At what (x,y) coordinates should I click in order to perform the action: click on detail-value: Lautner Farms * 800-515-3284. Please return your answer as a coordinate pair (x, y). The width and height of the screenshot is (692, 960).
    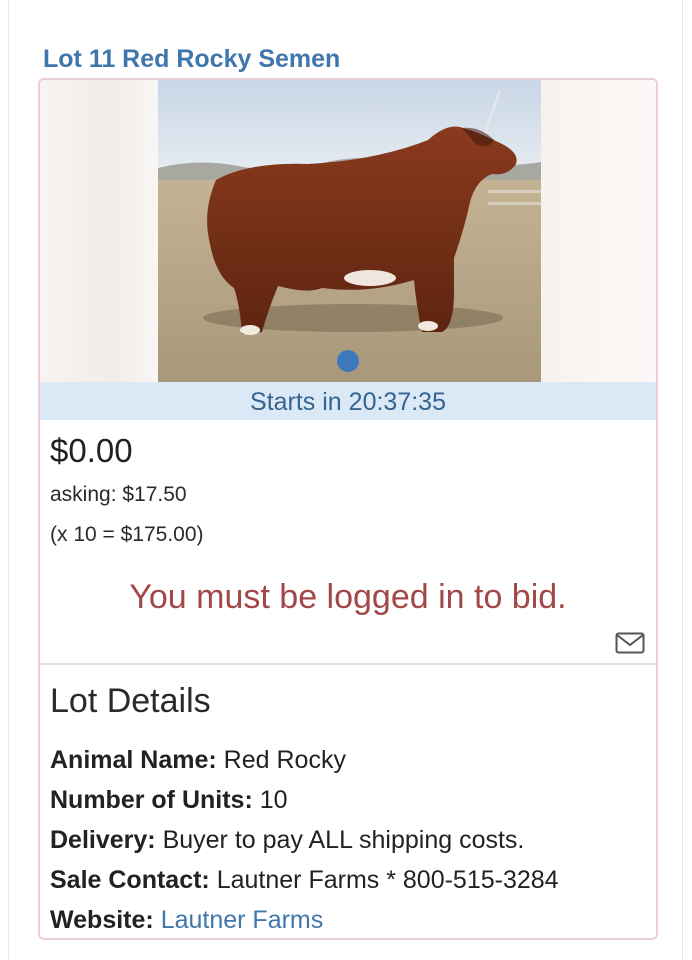
    Looking at the image, I should click on (387, 880).